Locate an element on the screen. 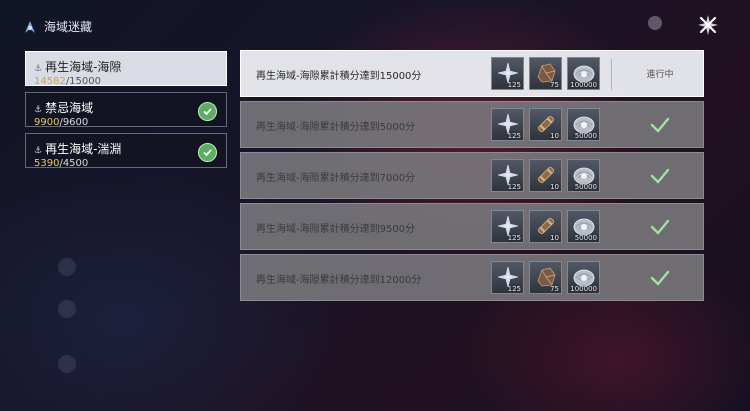 This screenshot has height=411, width=750. mission-description: 再生海域-海隙累計積分達到5000分 is located at coordinates (336, 127).